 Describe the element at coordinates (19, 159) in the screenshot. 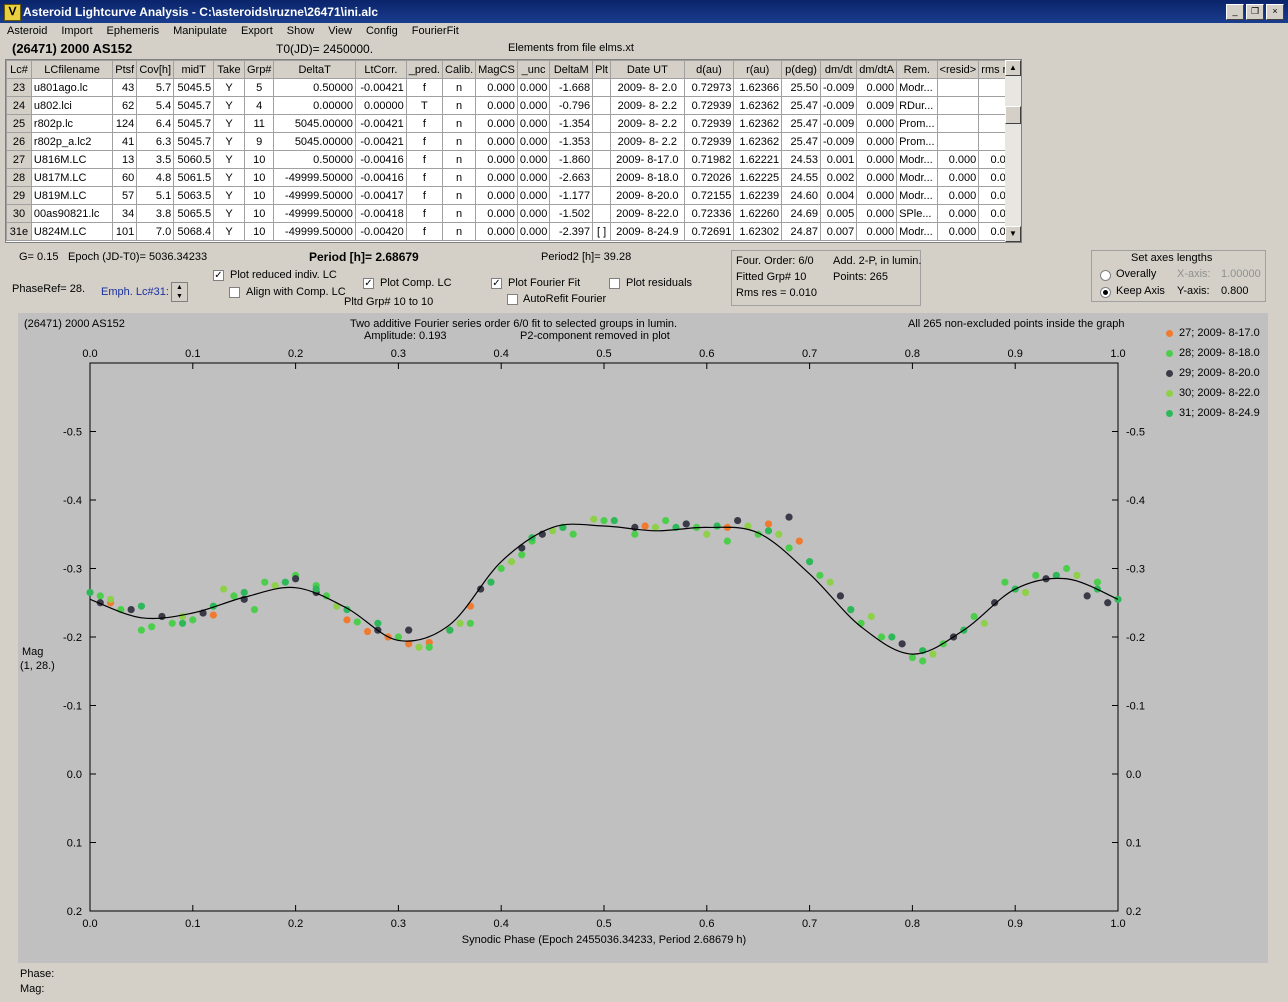

I see `row-header: 27` at that location.